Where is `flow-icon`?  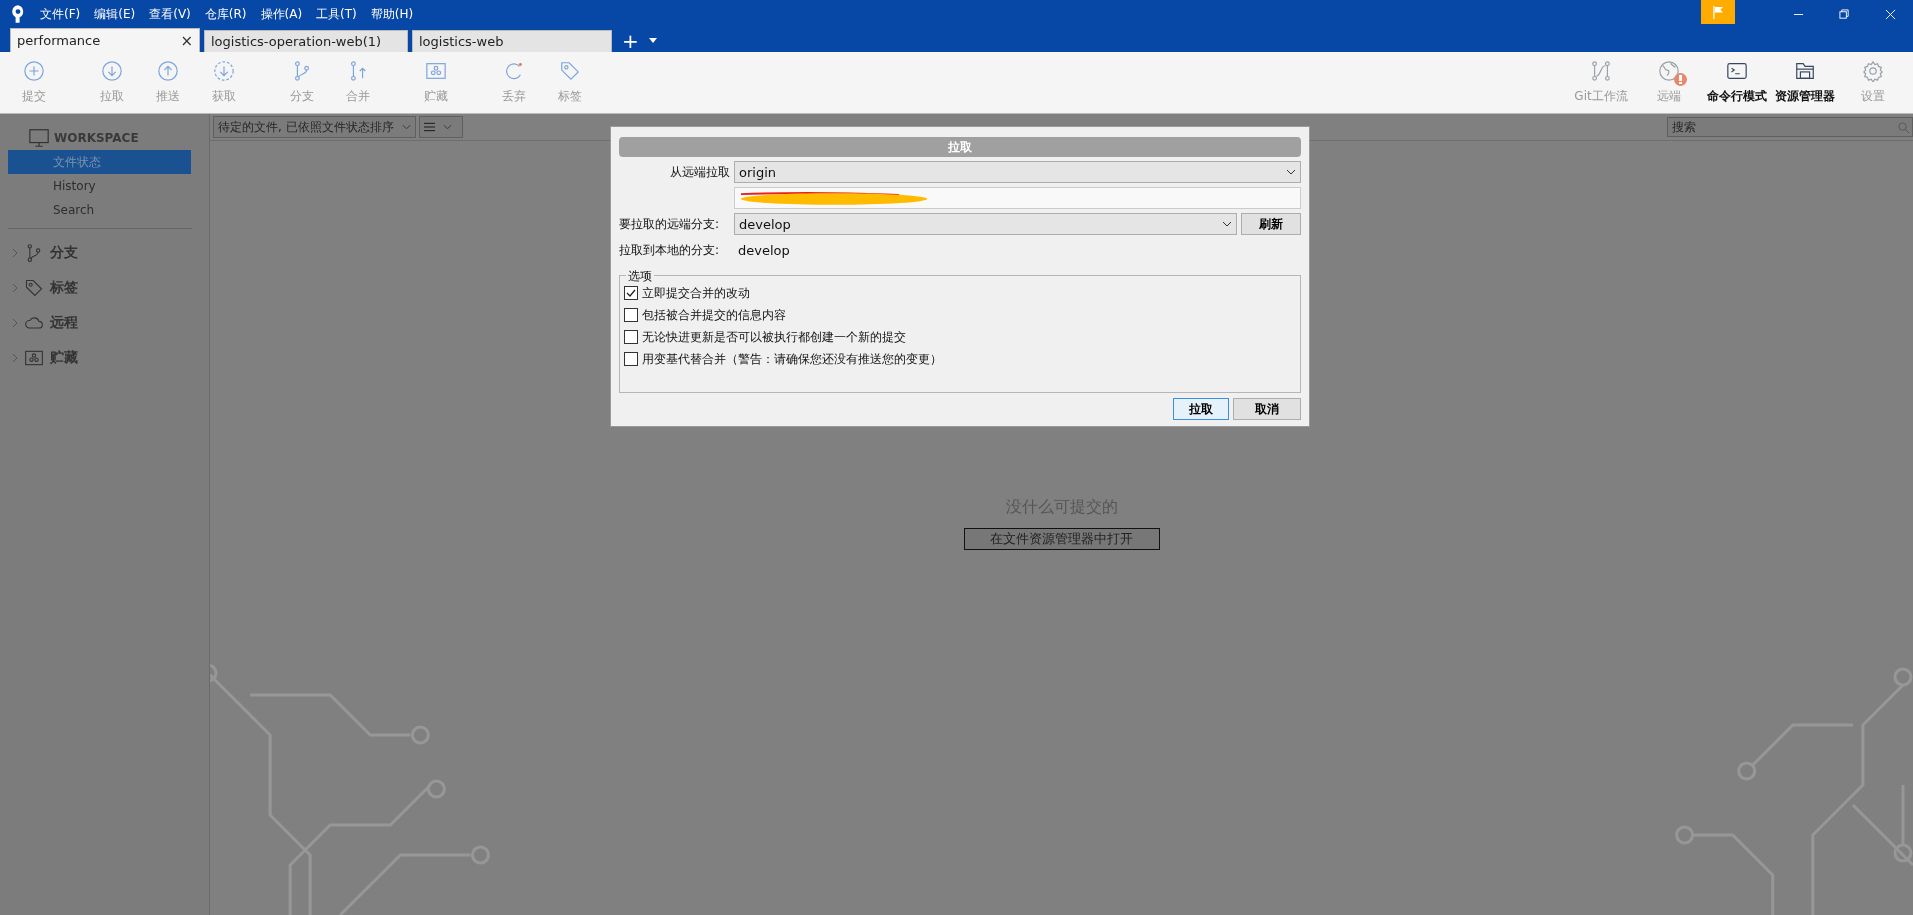 flow-icon is located at coordinates (1601, 71).